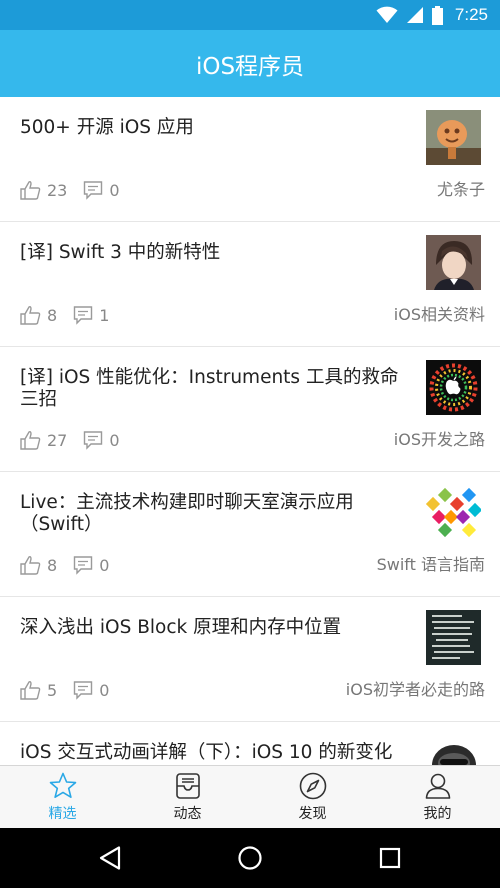 Image resolution: width=500 pixels, height=888 pixels. Describe the element at coordinates (439, 315) in the screenshot. I see `article-source: iOS相关资料` at that location.